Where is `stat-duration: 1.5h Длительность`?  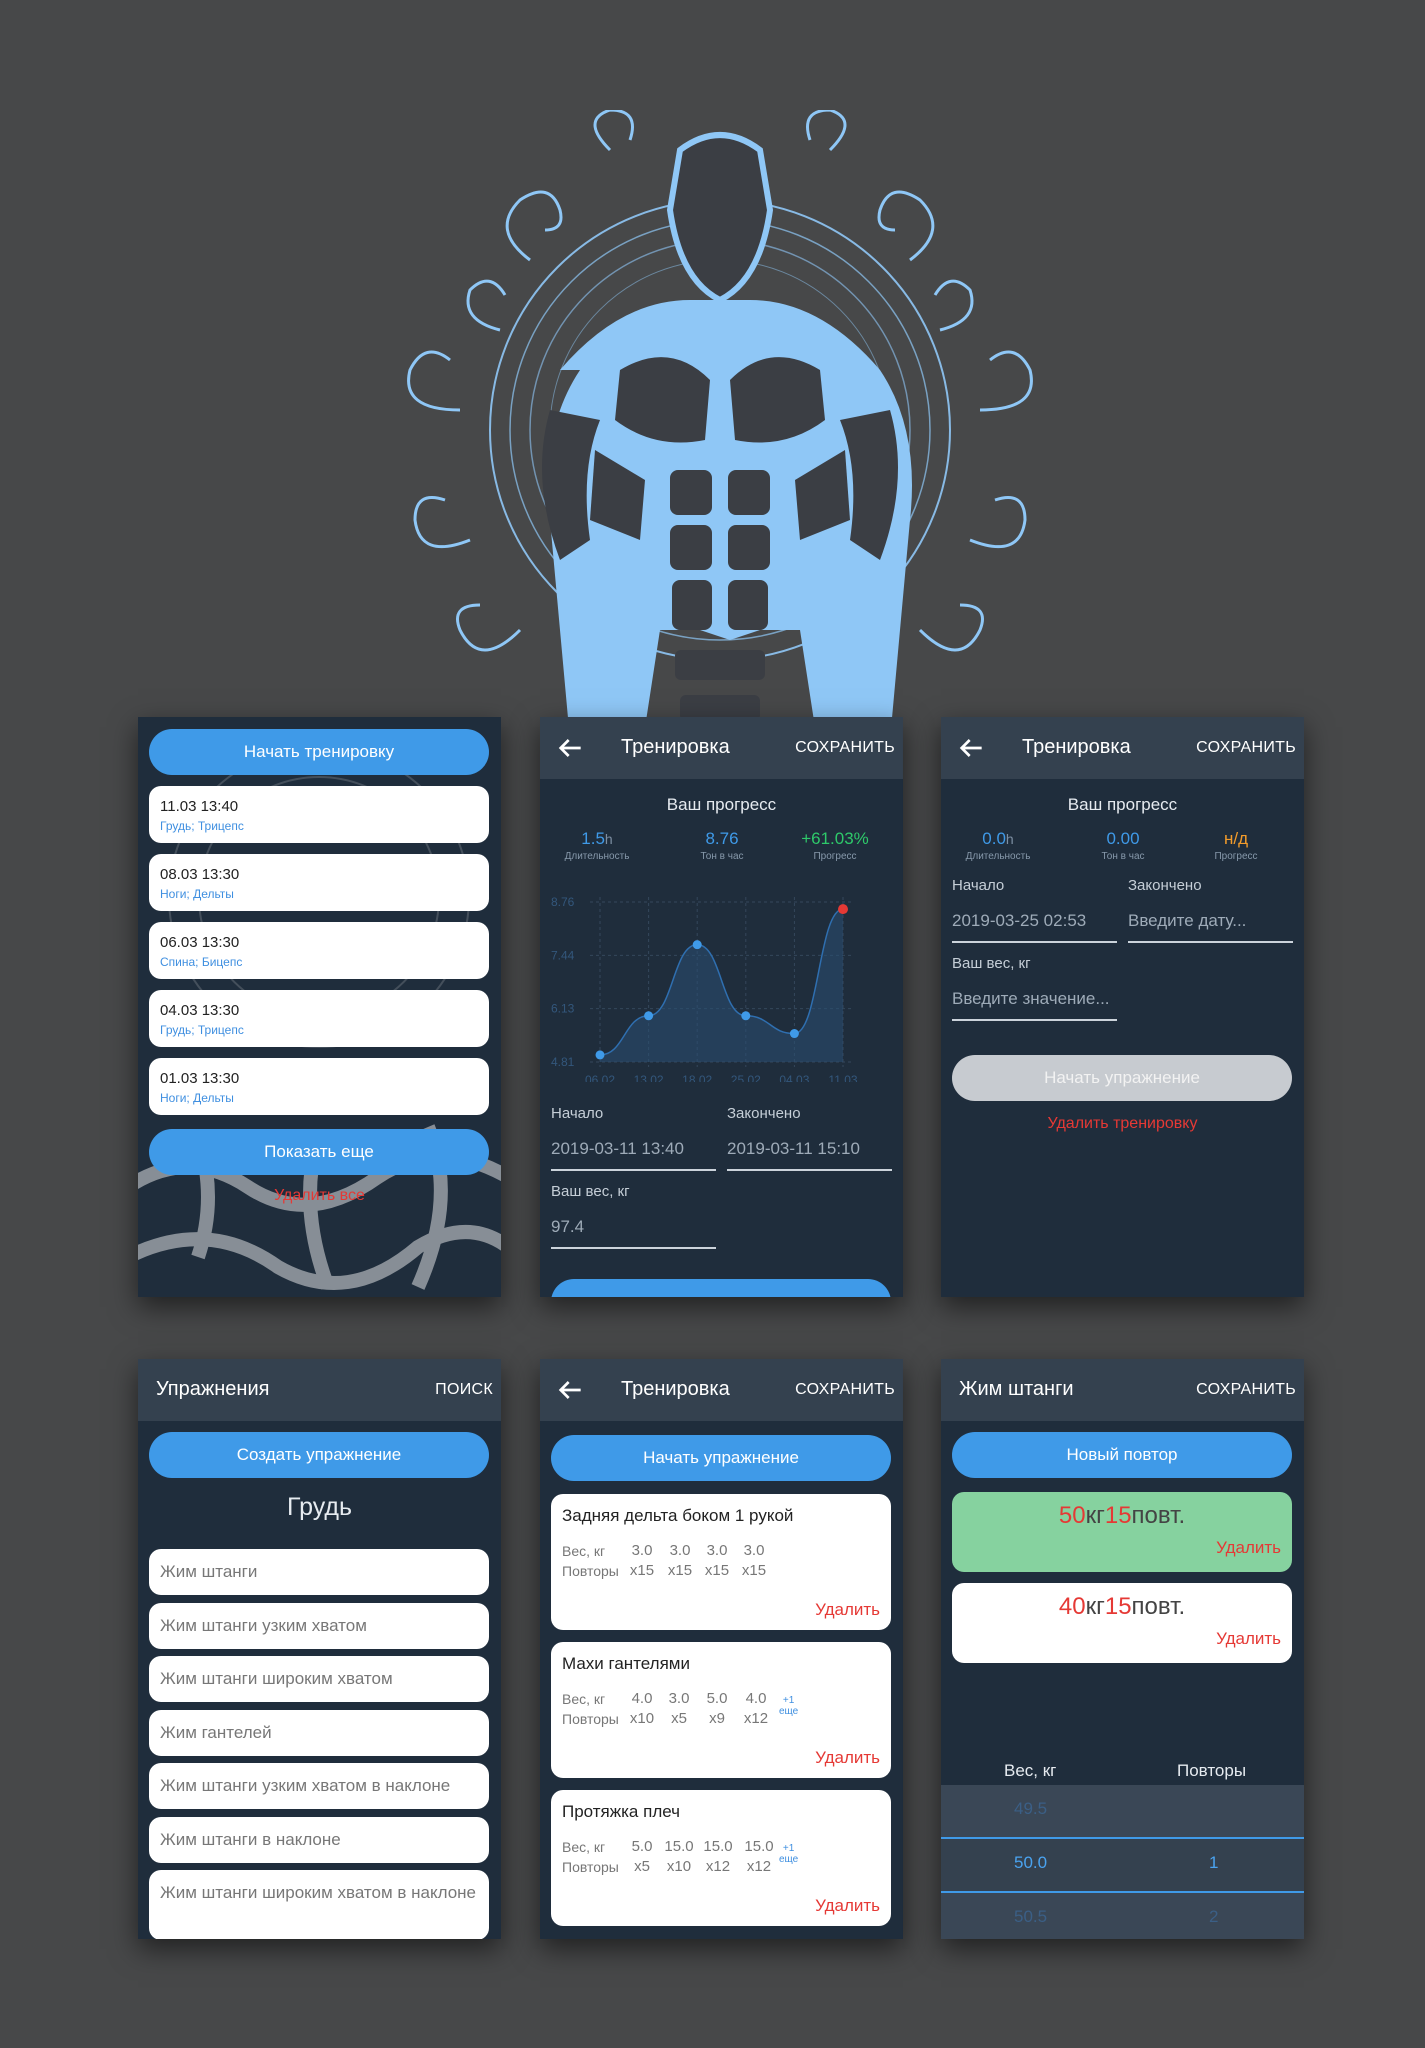
stat-duration: 1.5h Длительность is located at coordinates (597, 845).